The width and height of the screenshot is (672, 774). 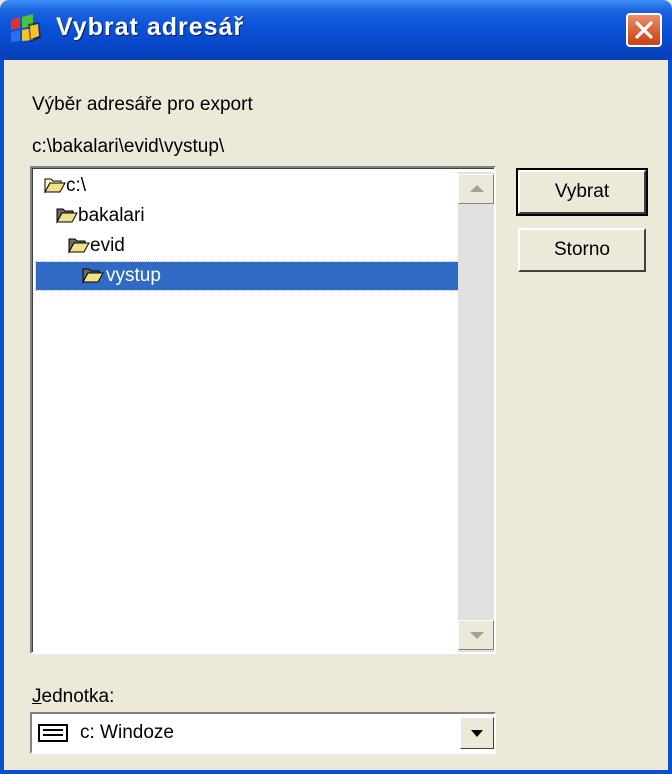 What do you see at coordinates (53, 733) in the screenshot?
I see `hard-drive-icon` at bounding box center [53, 733].